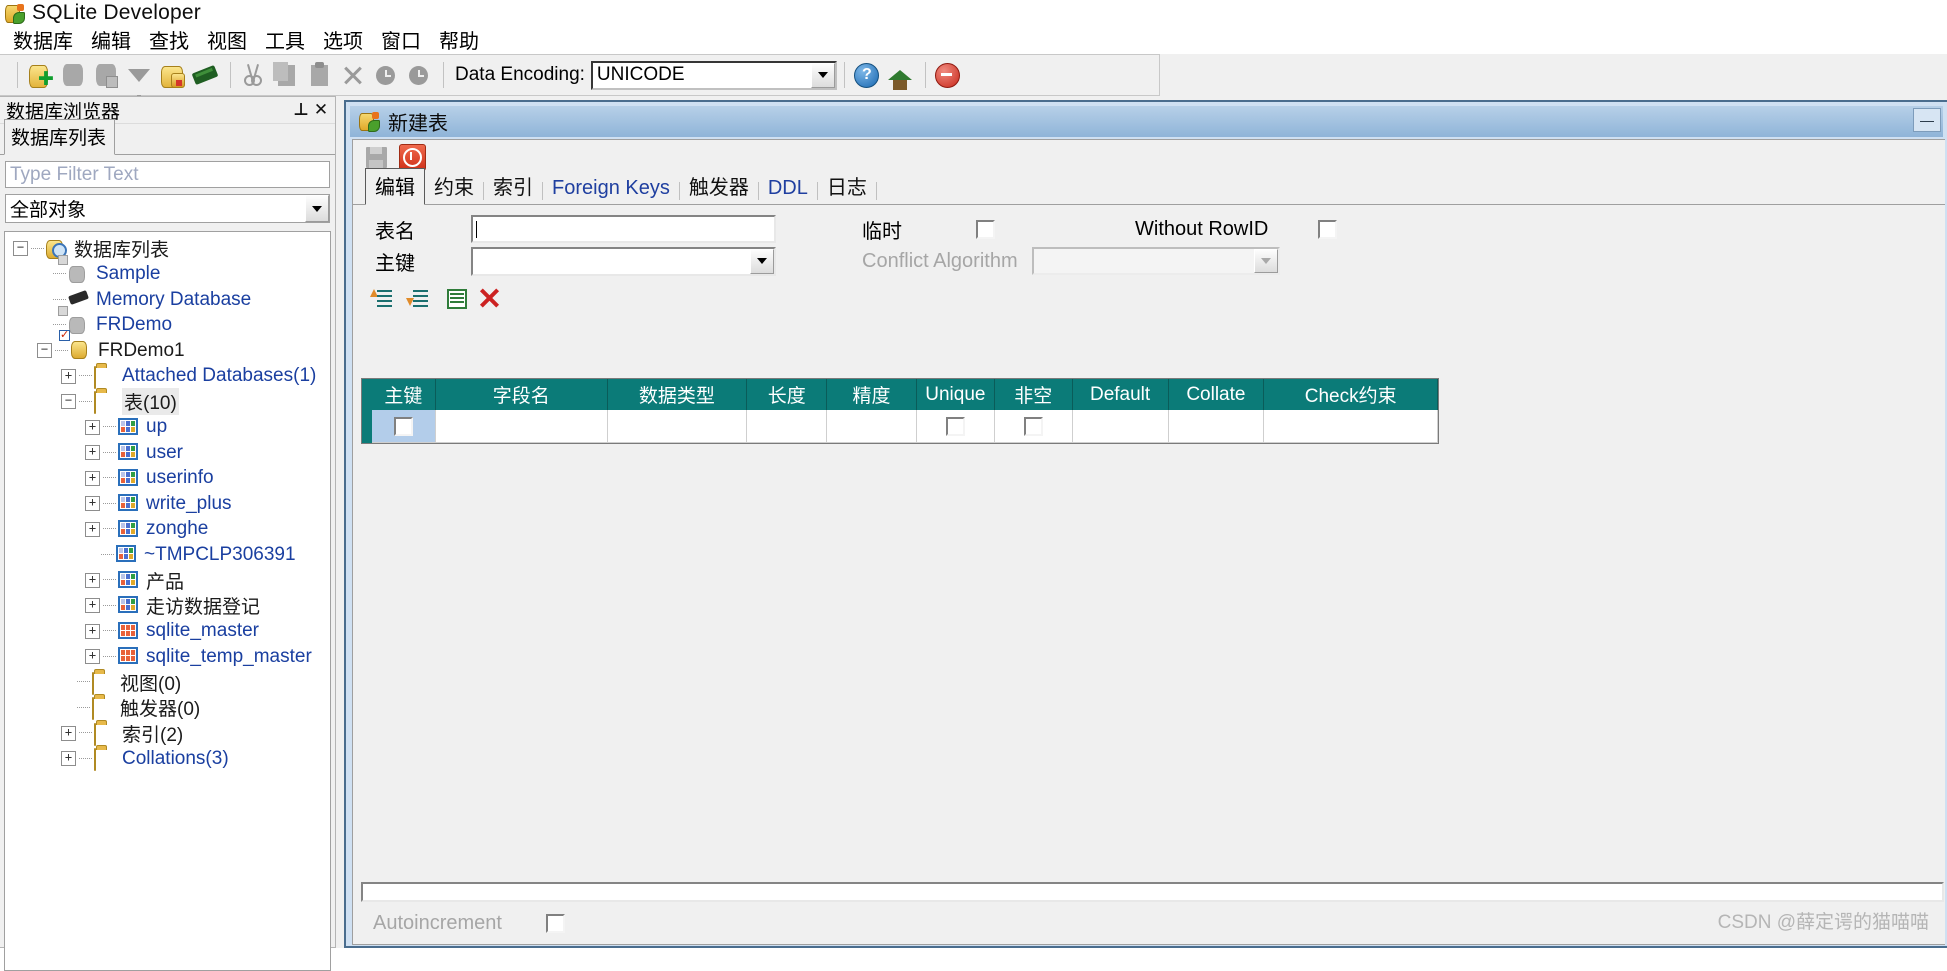 This screenshot has height=971, width=1947. What do you see at coordinates (169, 39) in the screenshot?
I see `menu-find: 查找` at bounding box center [169, 39].